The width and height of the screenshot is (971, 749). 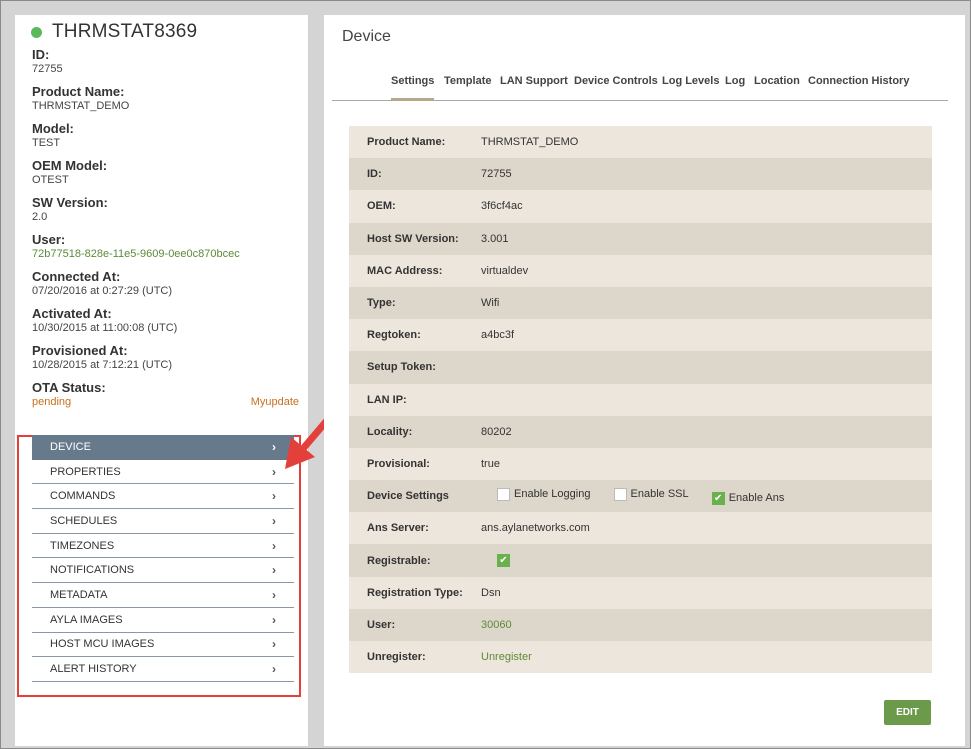 What do you see at coordinates (706, 657) in the screenshot?
I see `unregister-link: Unregister` at bounding box center [706, 657].